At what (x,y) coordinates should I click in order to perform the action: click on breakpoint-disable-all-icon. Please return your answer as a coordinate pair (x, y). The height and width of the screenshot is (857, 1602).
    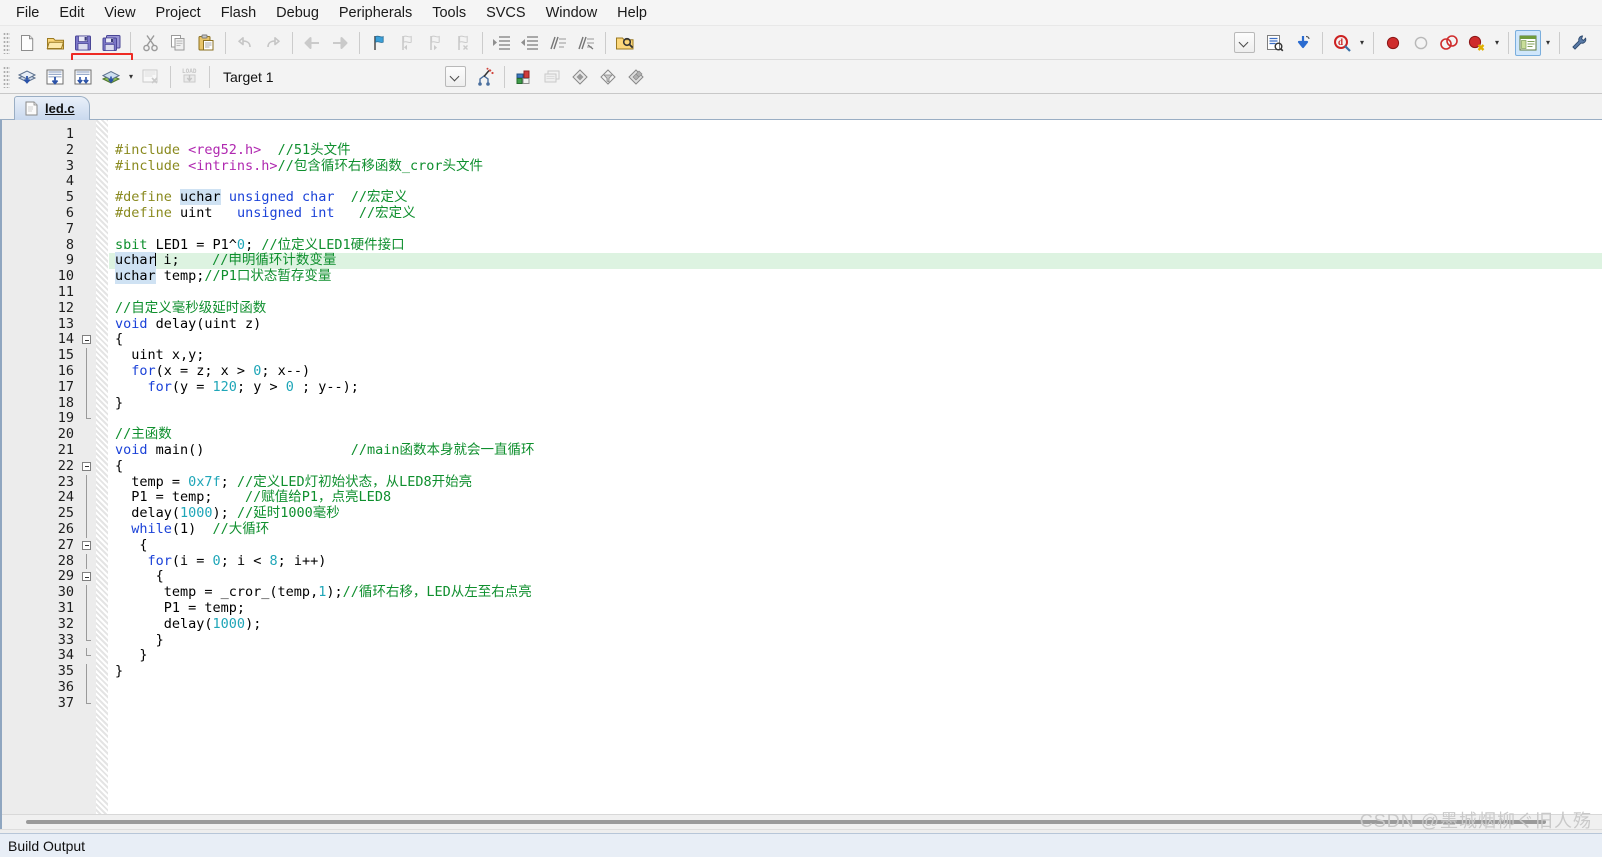
    Looking at the image, I should click on (1449, 43).